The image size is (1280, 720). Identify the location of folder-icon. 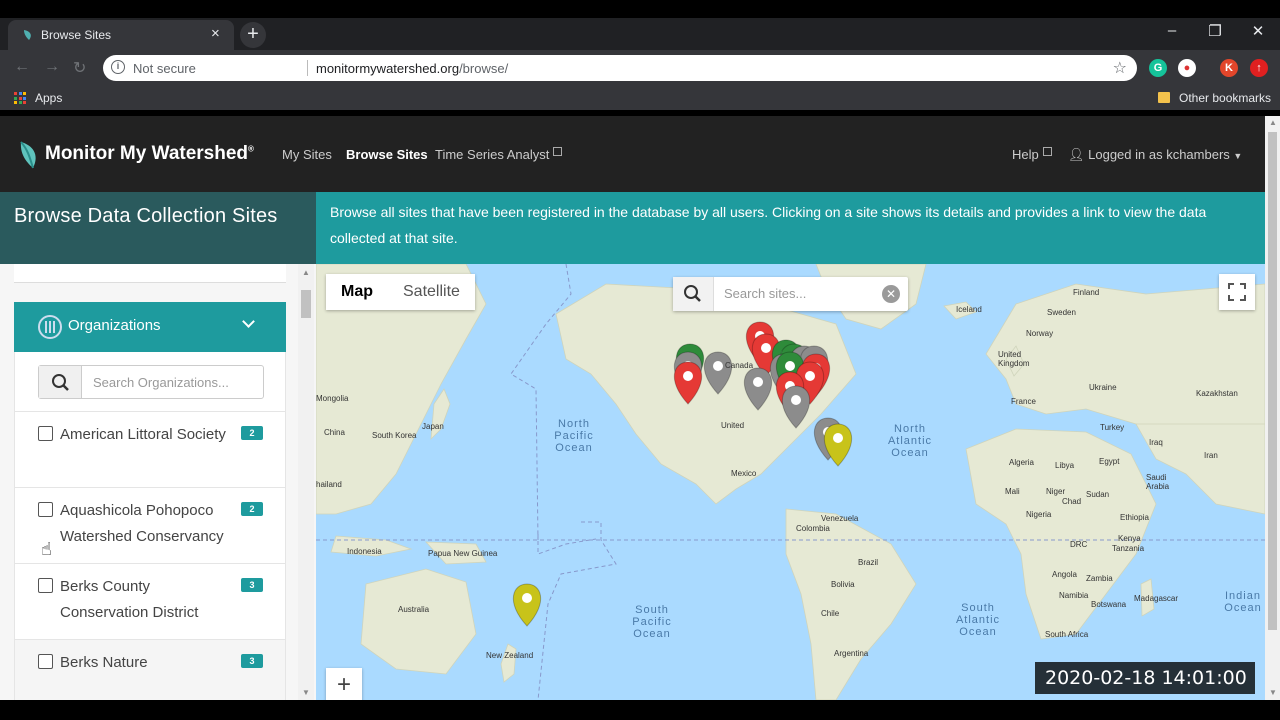
(1164, 97).